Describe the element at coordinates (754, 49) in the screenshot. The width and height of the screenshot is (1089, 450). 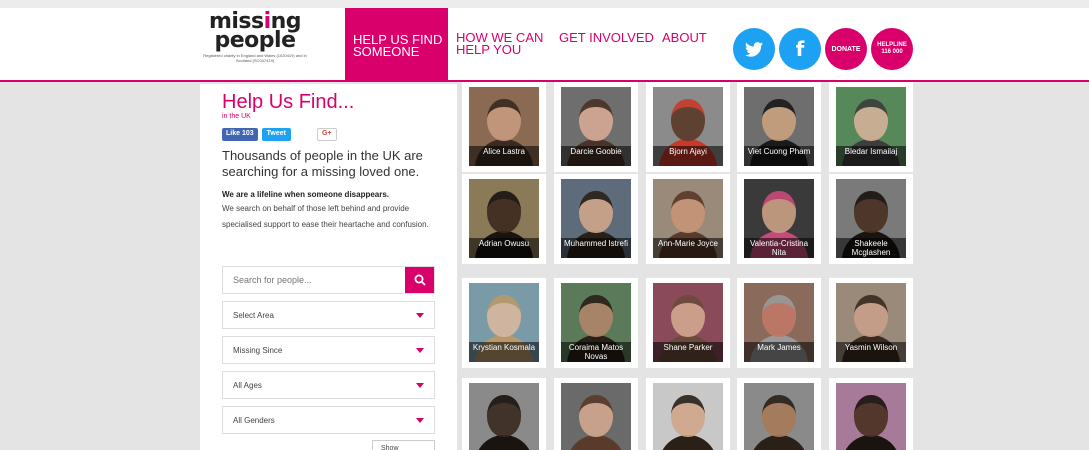
I see `twitter-button` at that location.